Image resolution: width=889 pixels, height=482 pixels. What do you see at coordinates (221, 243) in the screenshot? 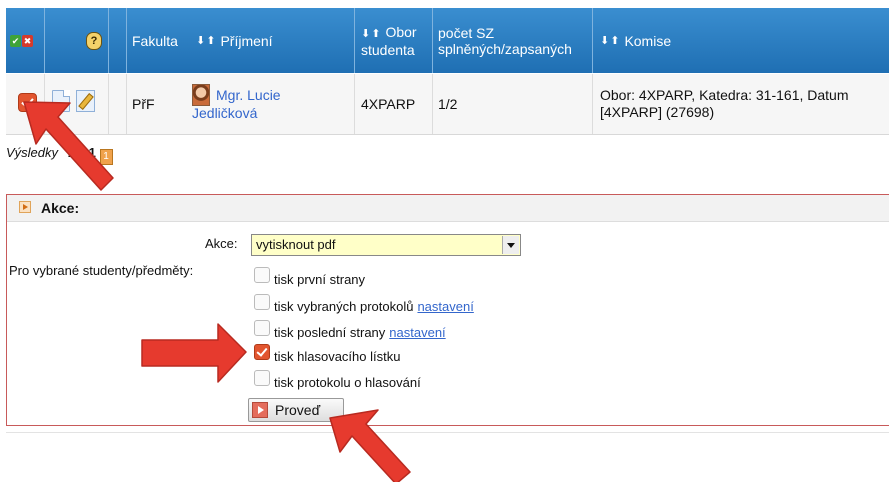
I see `akce-label: Akce:` at bounding box center [221, 243].